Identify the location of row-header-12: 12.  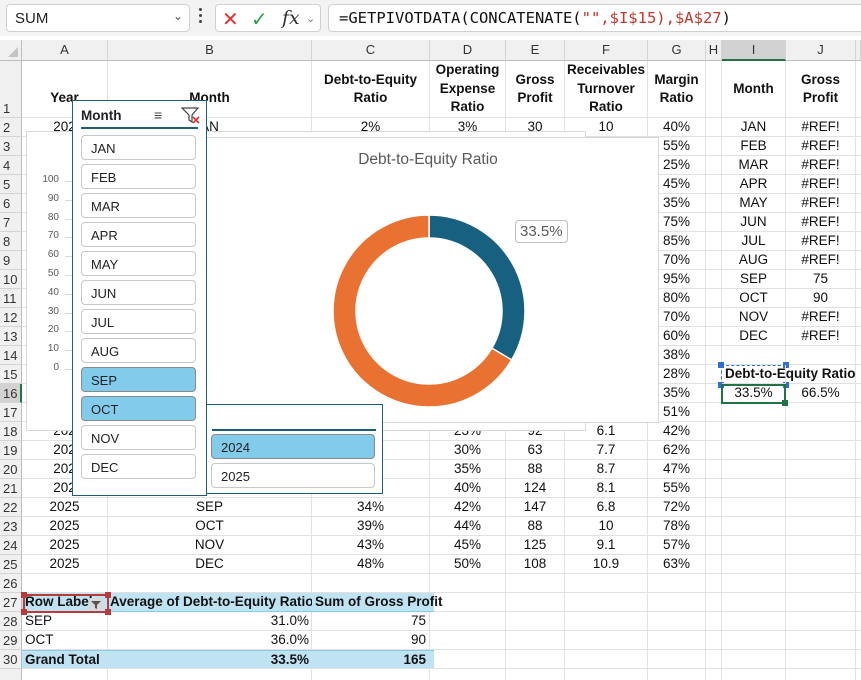
(11, 317).